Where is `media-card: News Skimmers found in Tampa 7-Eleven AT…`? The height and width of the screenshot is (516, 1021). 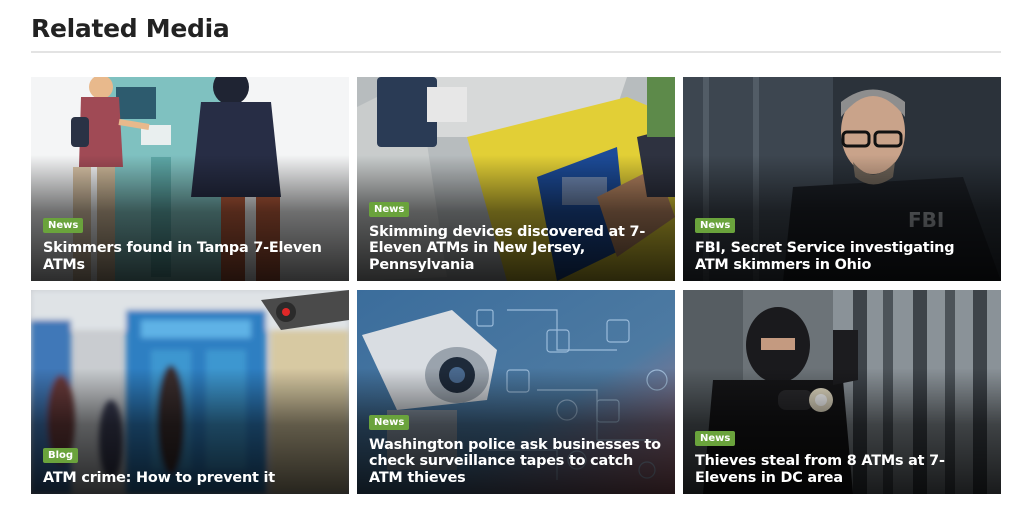
media-card: News Skimmers found in Tampa 7-Eleven AT… is located at coordinates (190, 179).